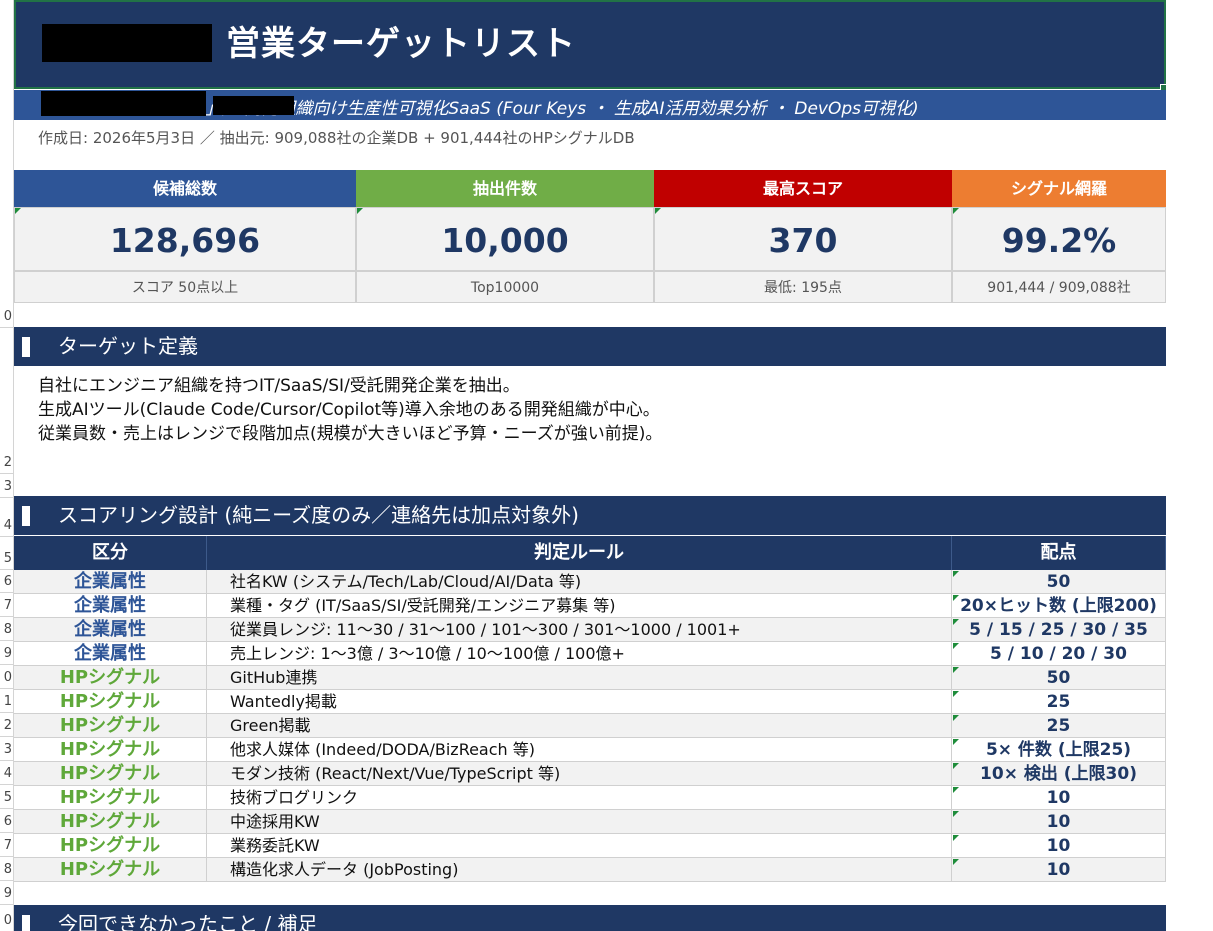 This screenshot has width=1213, height=931. I want to click on kpi-label: 最高スコア, so click(803, 188).